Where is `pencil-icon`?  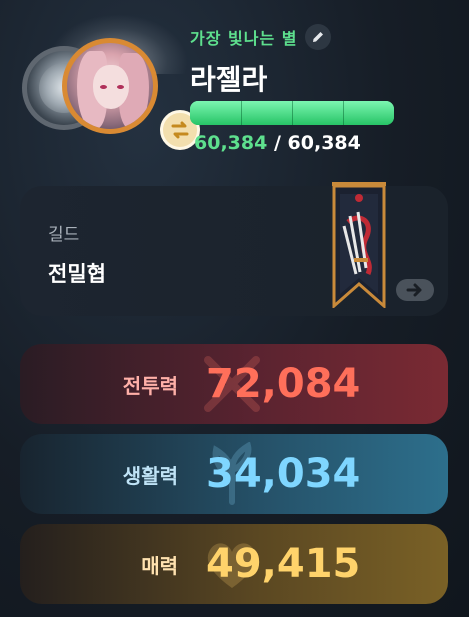 pencil-icon is located at coordinates (318, 37).